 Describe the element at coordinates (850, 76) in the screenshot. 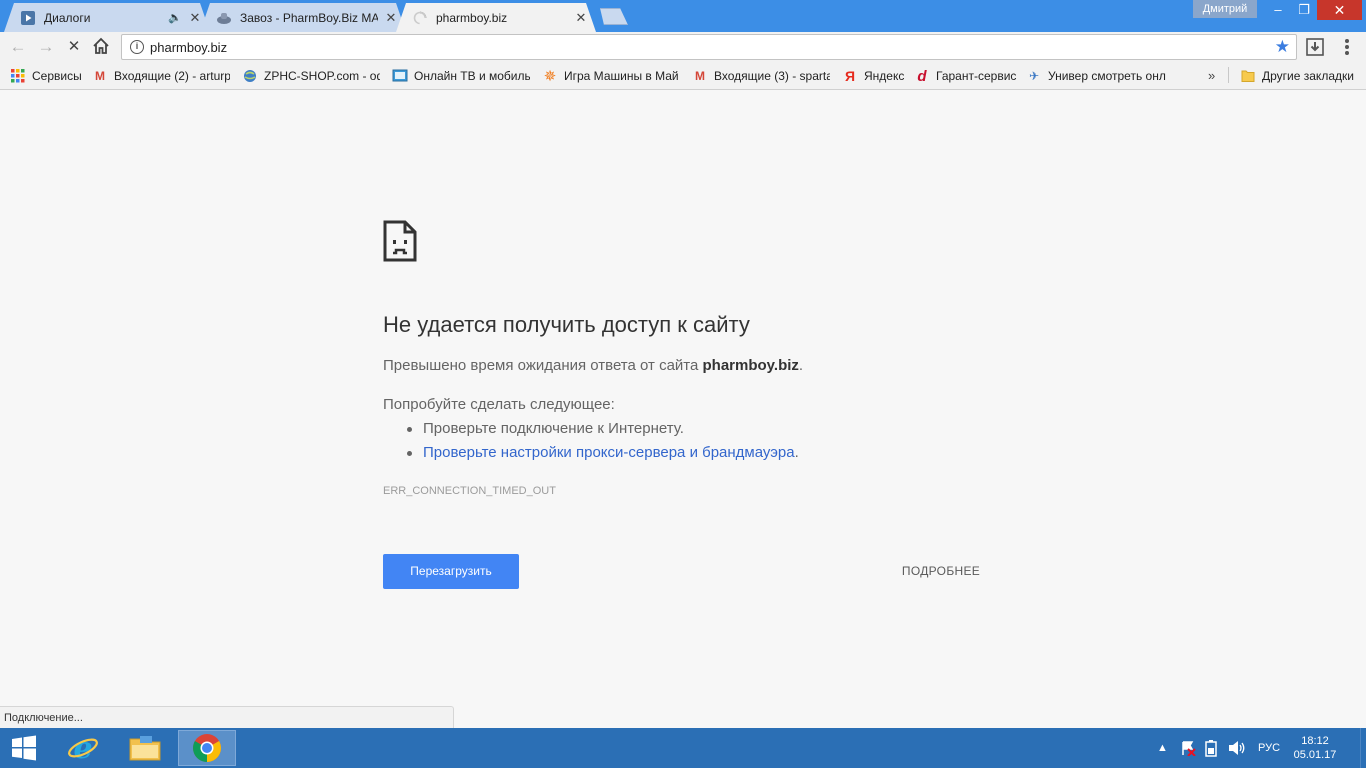

I see `yandex-icon: Я` at that location.